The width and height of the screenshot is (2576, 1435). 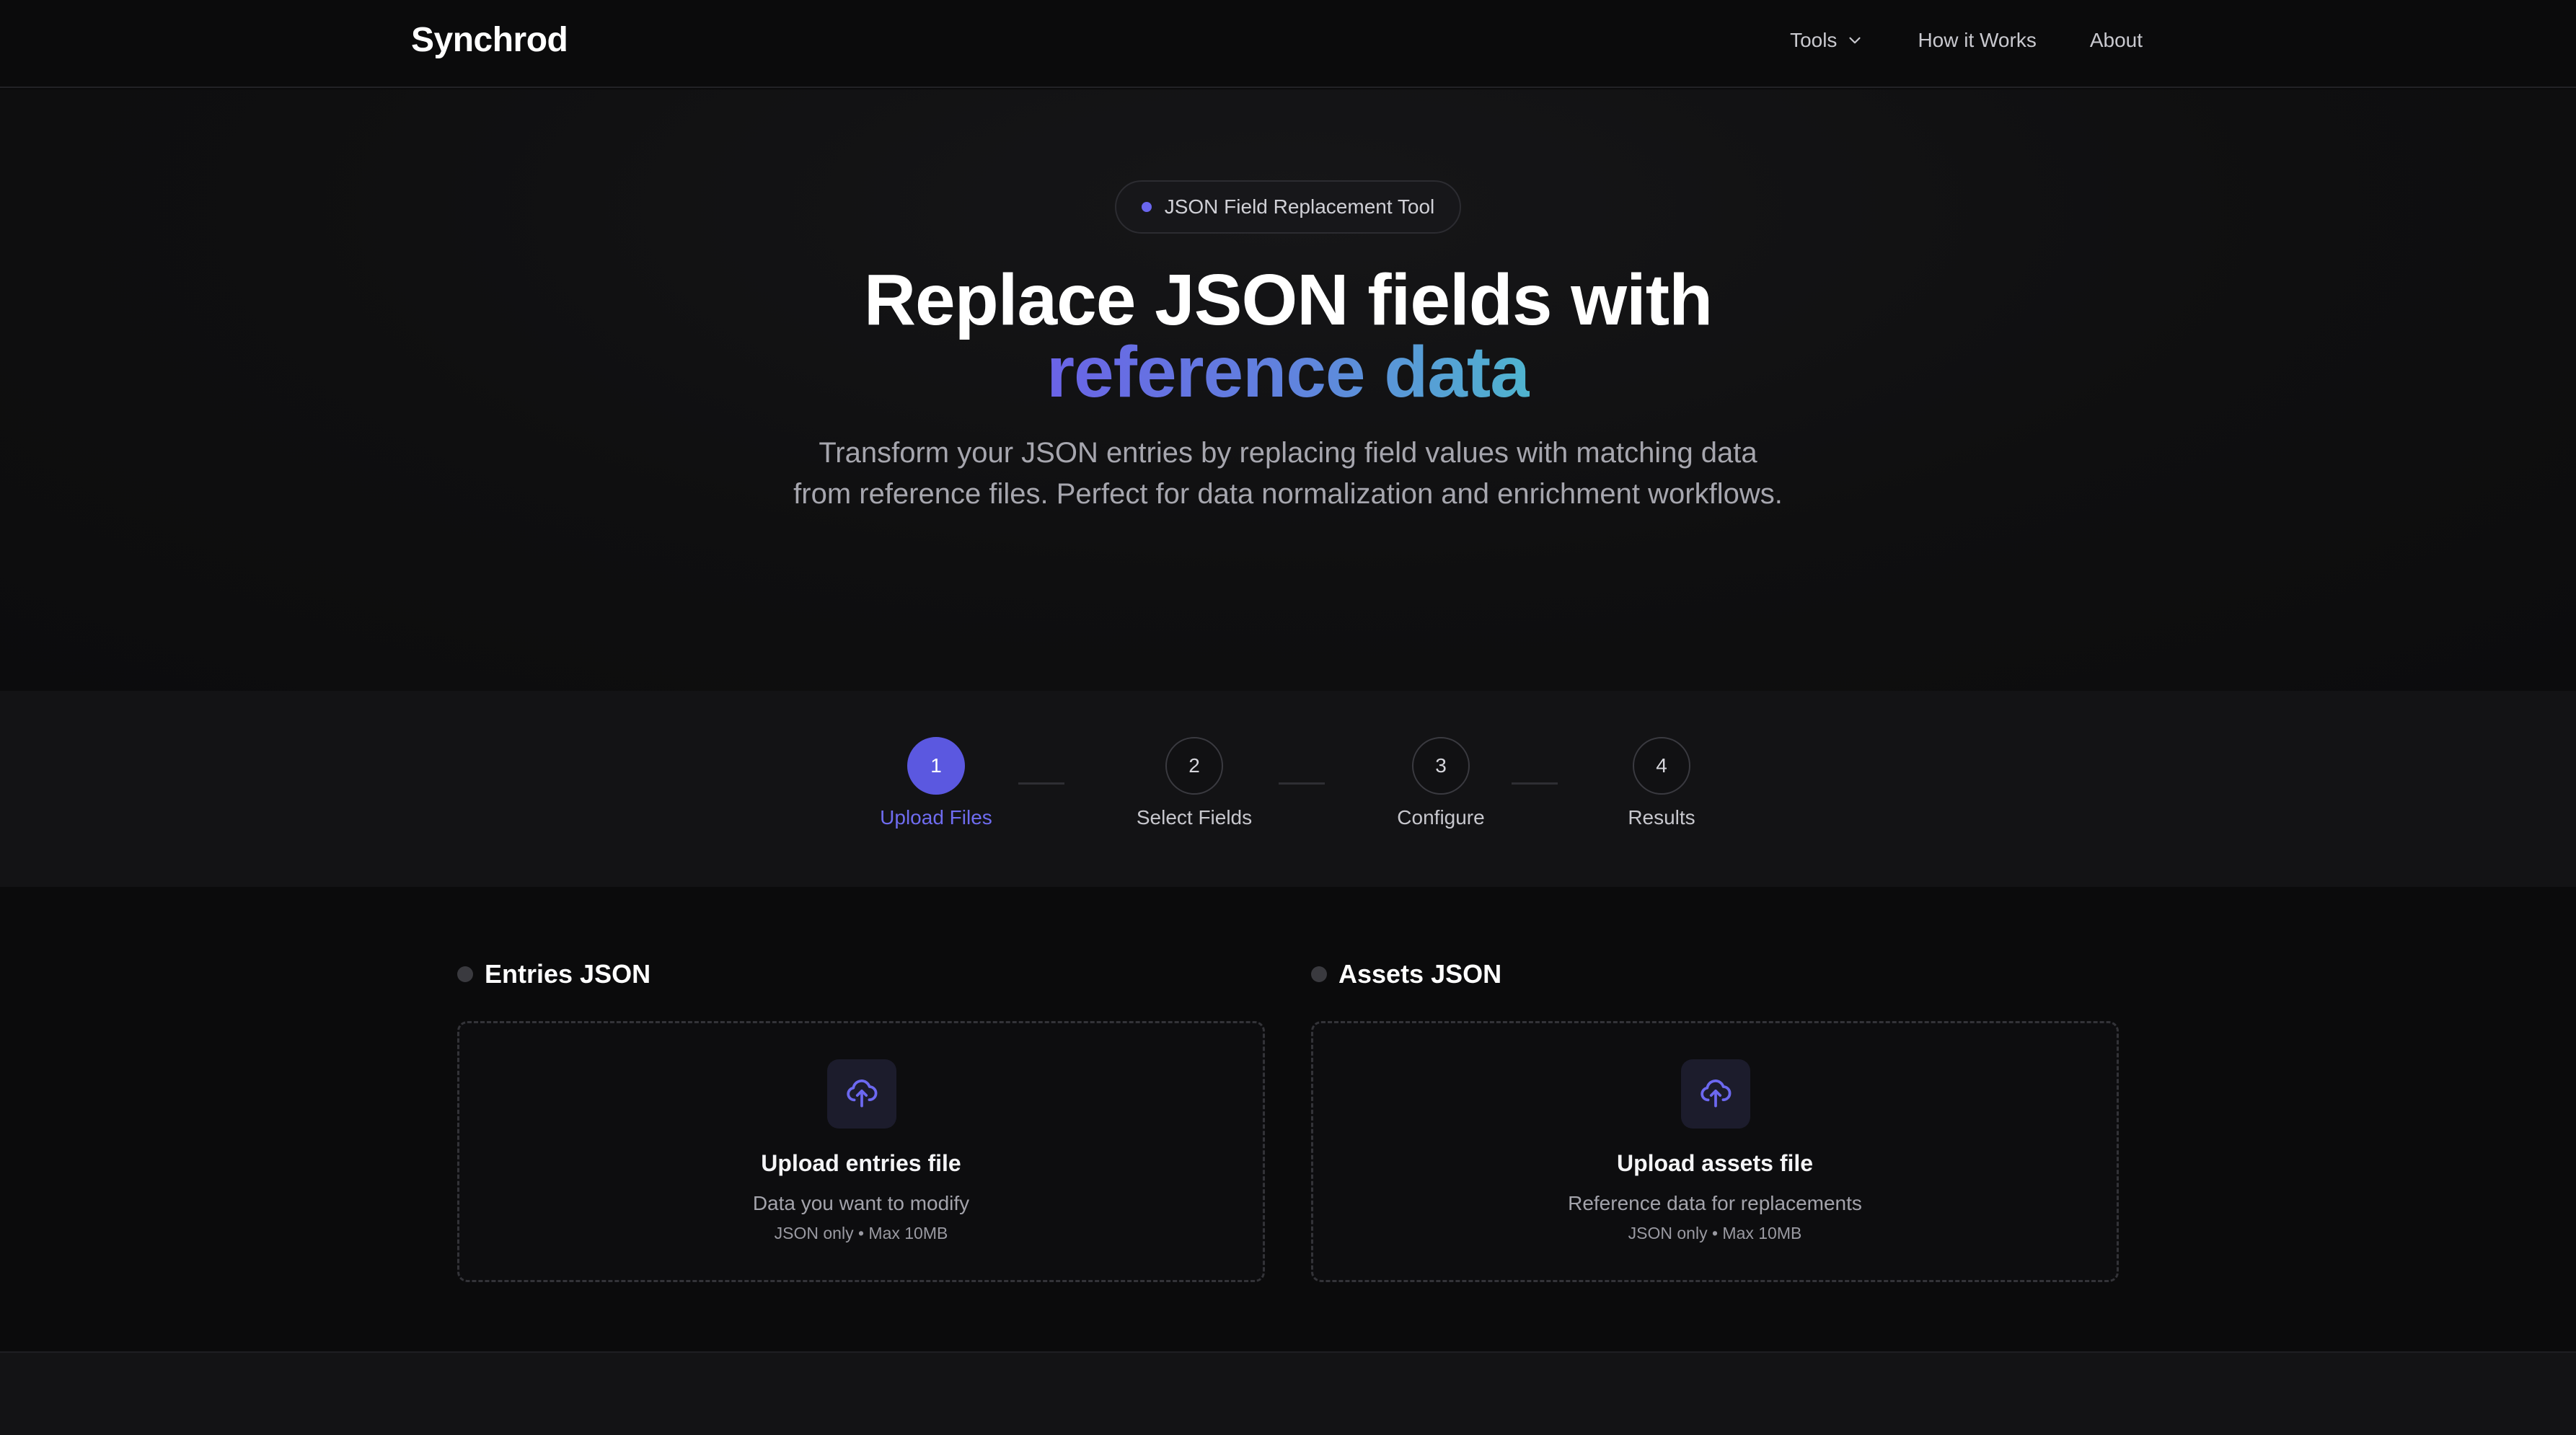 I want to click on step-number: 3, so click(x=1441, y=766).